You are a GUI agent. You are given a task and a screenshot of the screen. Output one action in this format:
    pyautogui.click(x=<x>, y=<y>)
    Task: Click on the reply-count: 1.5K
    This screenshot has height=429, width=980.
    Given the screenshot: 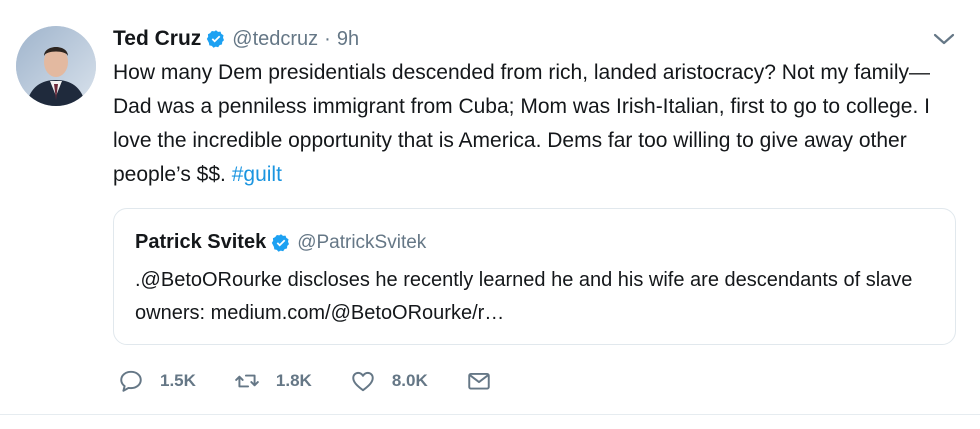 What is the action you would take?
    pyautogui.click(x=178, y=380)
    